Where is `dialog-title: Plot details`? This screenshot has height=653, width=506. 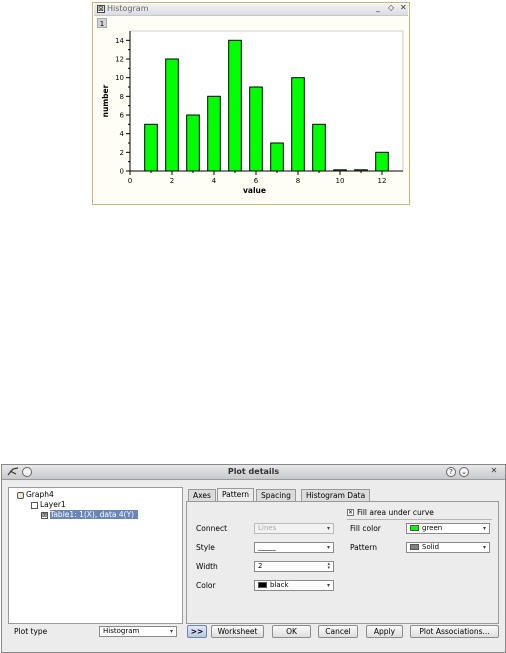 dialog-title: Plot details is located at coordinates (253, 471).